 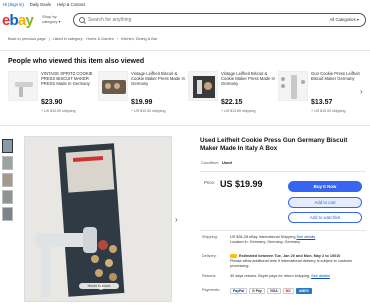 I want to click on shipping-details-link: See details, so click(x=306, y=237).